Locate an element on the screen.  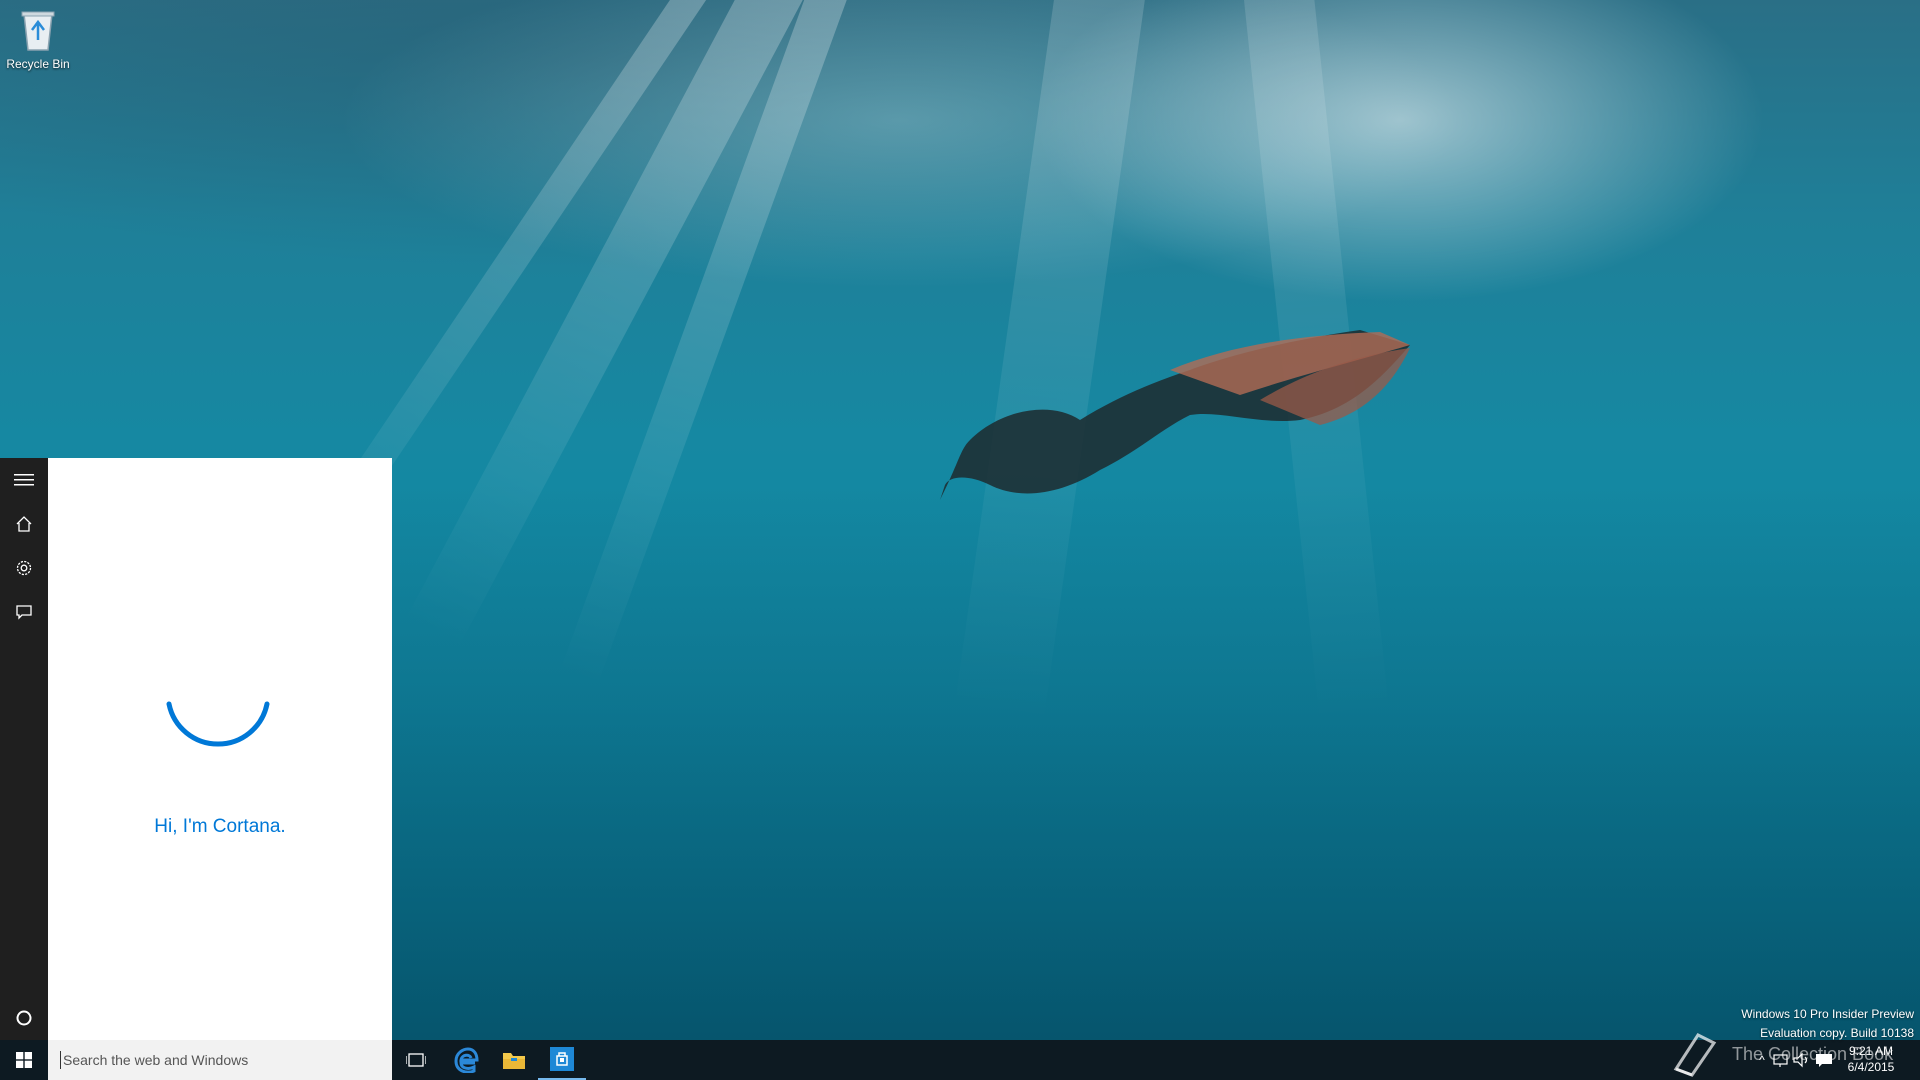
start-button is located at coordinates (24, 1060).